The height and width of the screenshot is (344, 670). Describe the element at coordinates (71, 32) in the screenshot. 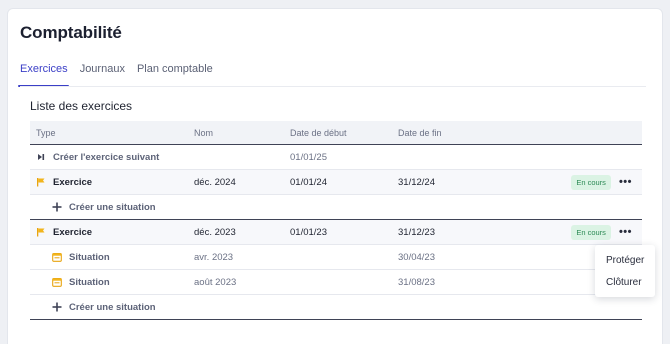

I see `page-title: Comptabilité` at that location.